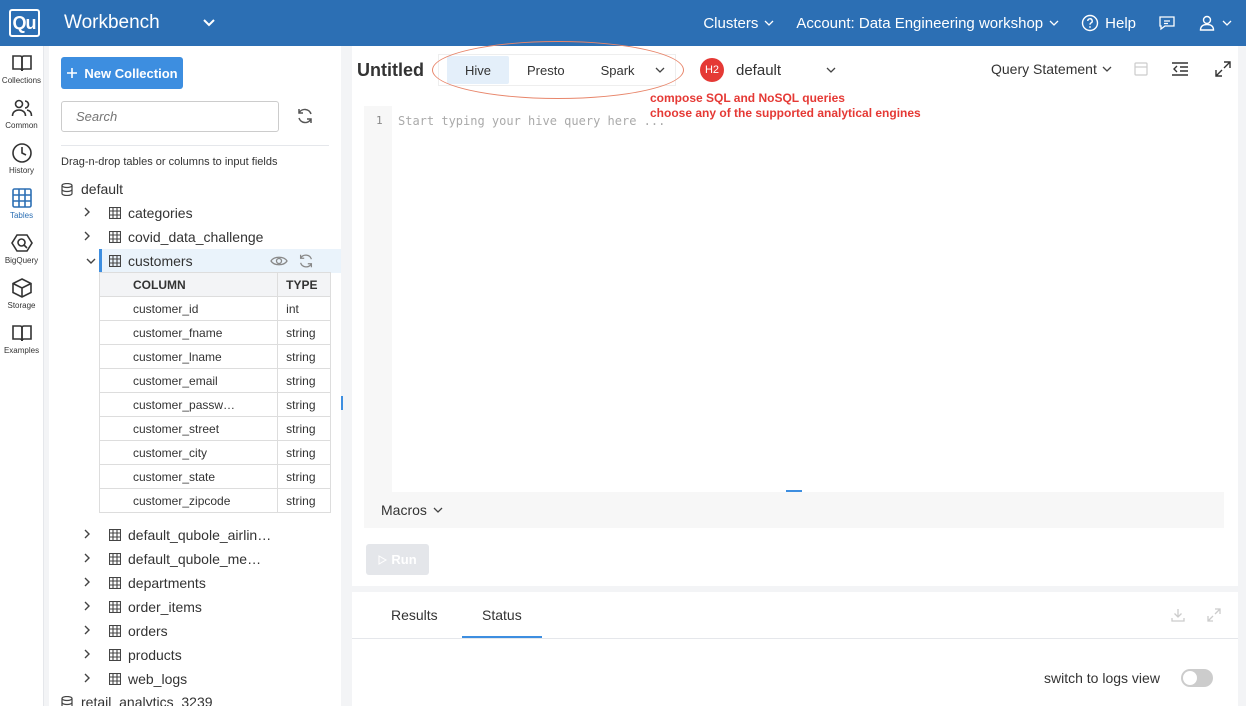  I want to click on eye-icon, so click(279, 261).